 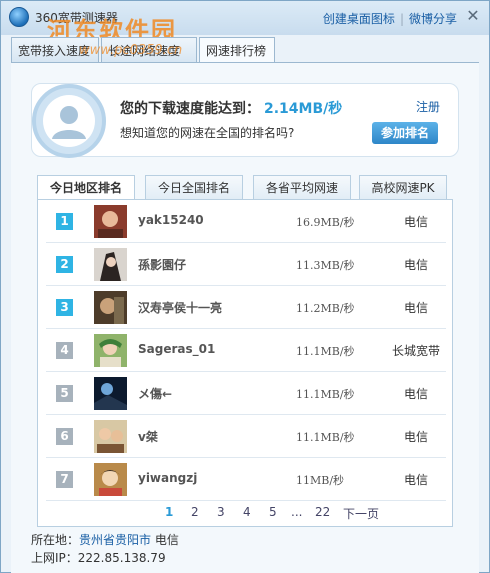 What do you see at coordinates (246, 264) in the screenshot?
I see `ranking-row: 2 孫影園仔 11.3MB/秒 电信` at bounding box center [246, 264].